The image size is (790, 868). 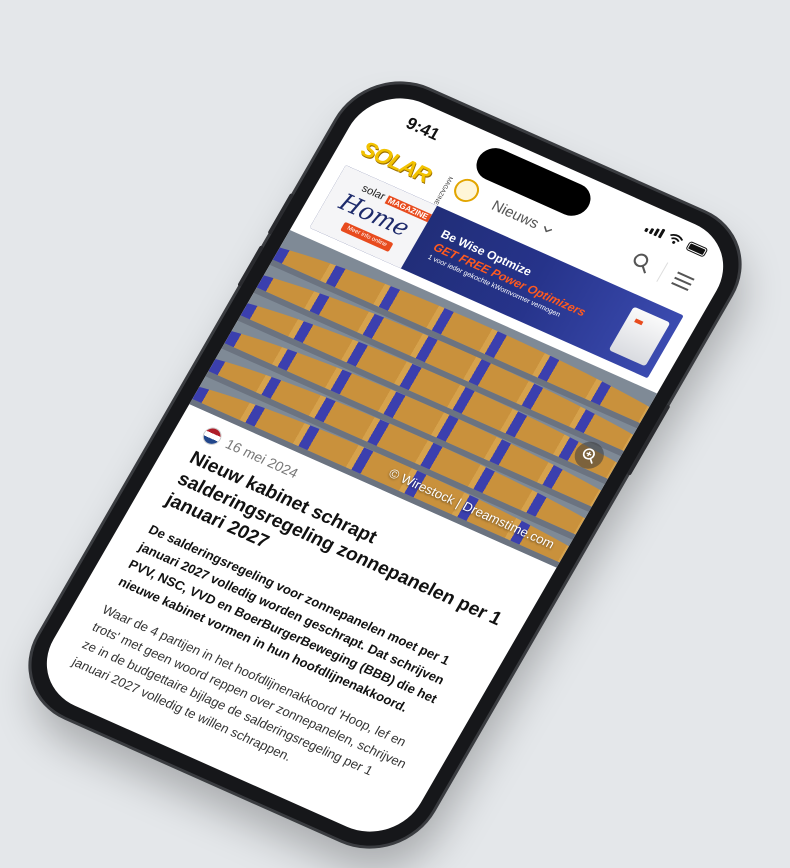 I want to click on zoom-in-icon, so click(x=588, y=456).